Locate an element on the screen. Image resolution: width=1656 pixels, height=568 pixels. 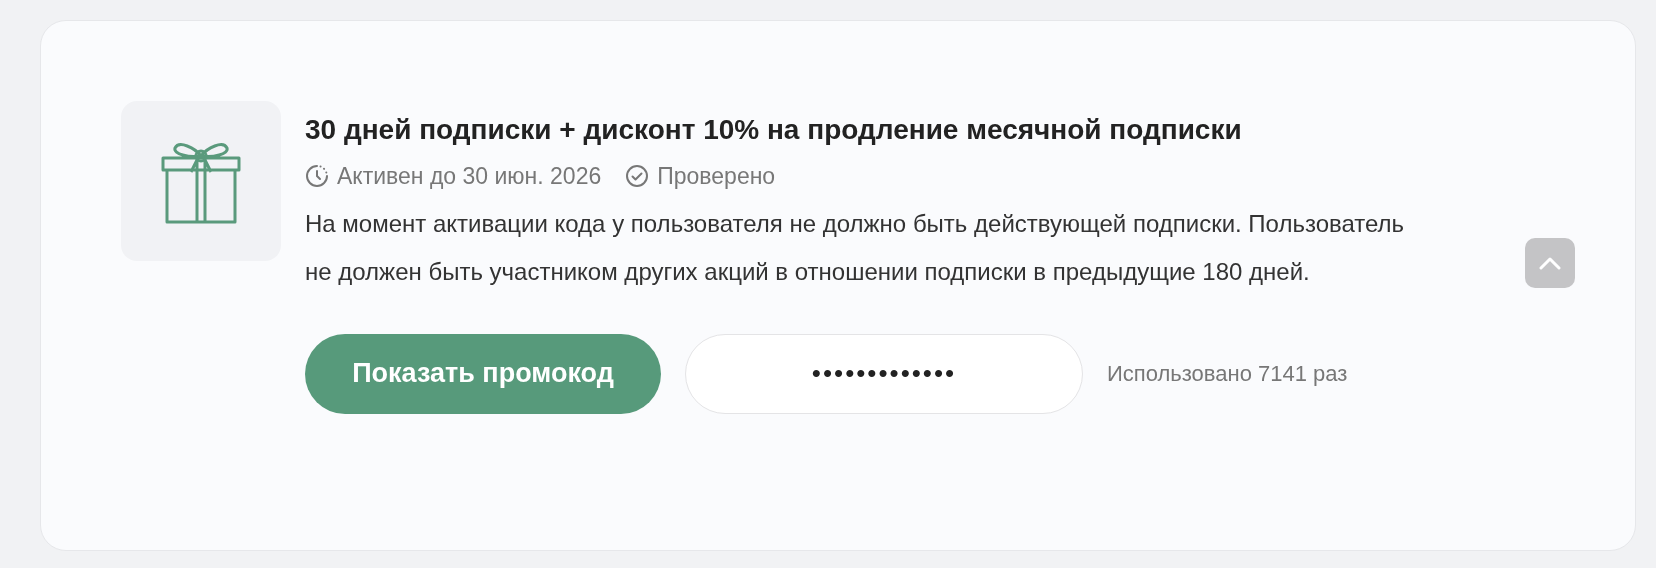
collapse-button is located at coordinates (1550, 262).